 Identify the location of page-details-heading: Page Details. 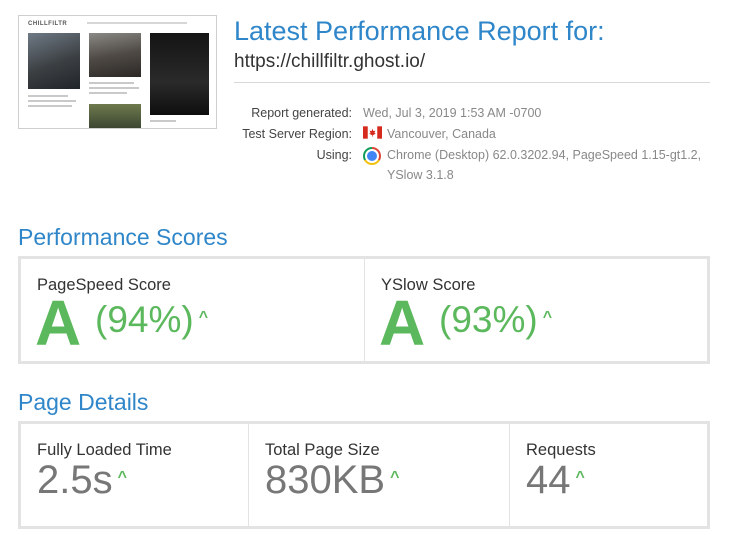
(83, 402).